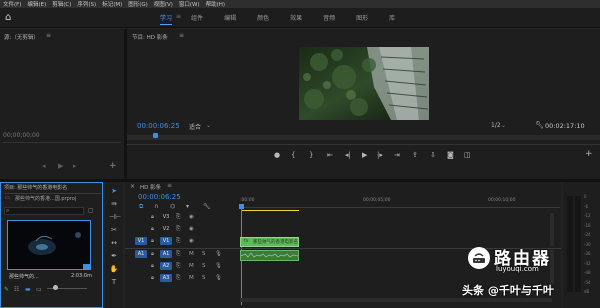  Describe the element at coordinates (150, 37) in the screenshot. I see `program-panel-title: 节目: HD 影条` at that location.